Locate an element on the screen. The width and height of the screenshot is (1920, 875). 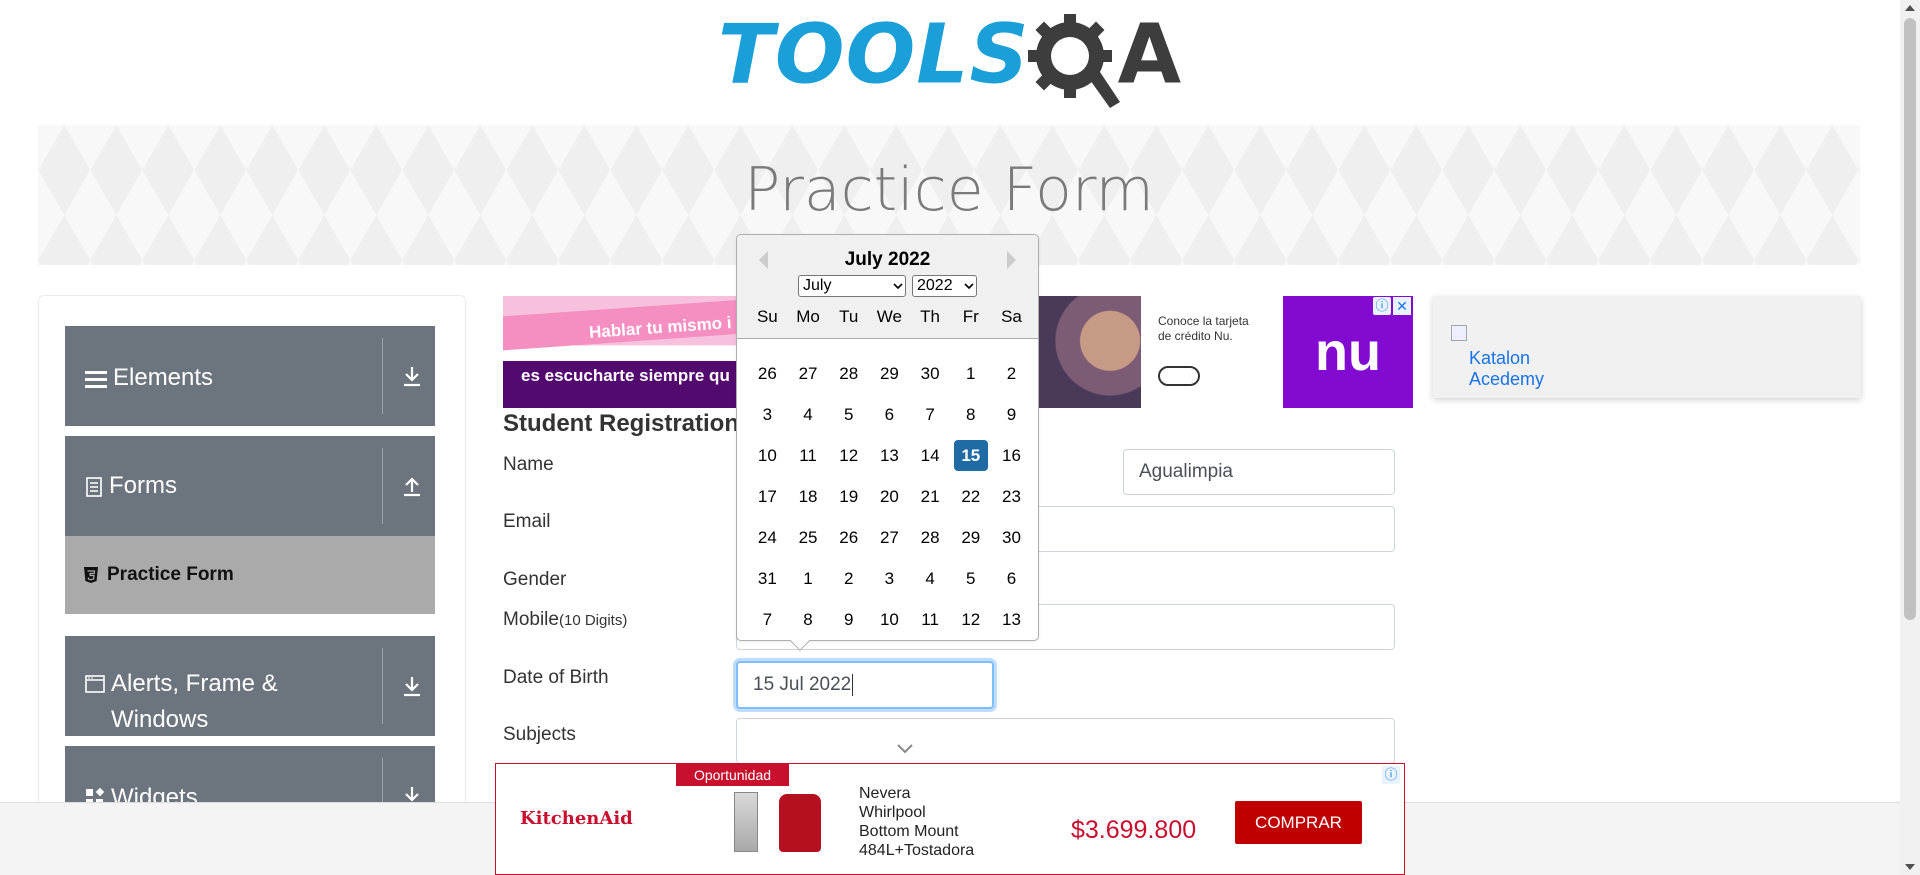
ad-nu-text: Conoce la tarjeta de crédito Nu. is located at coordinates (1203, 329).